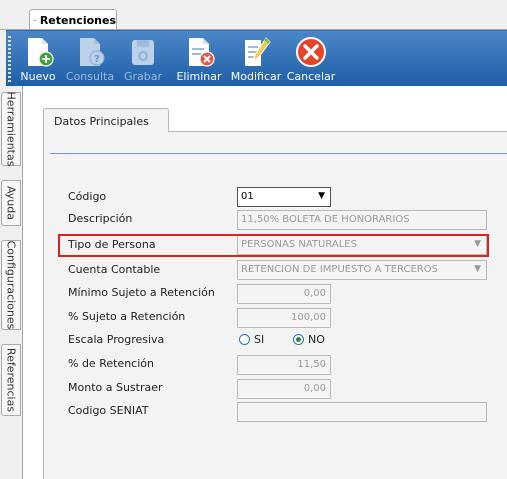 The width and height of the screenshot is (507, 479). Describe the element at coordinates (141, 292) in the screenshot. I see `label-minimo-sujeto: Mínimo Sujeto a Retención` at that location.